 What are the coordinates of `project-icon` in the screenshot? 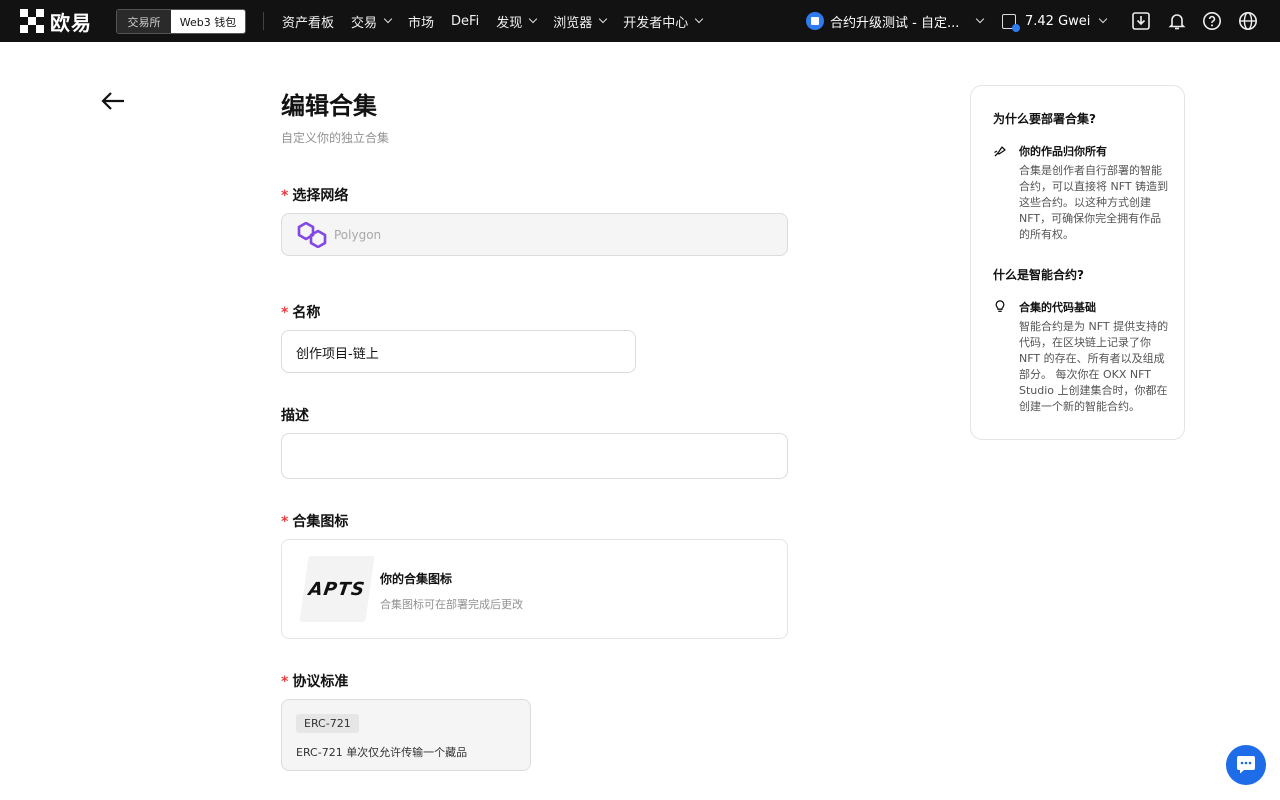 It's located at (815, 21).